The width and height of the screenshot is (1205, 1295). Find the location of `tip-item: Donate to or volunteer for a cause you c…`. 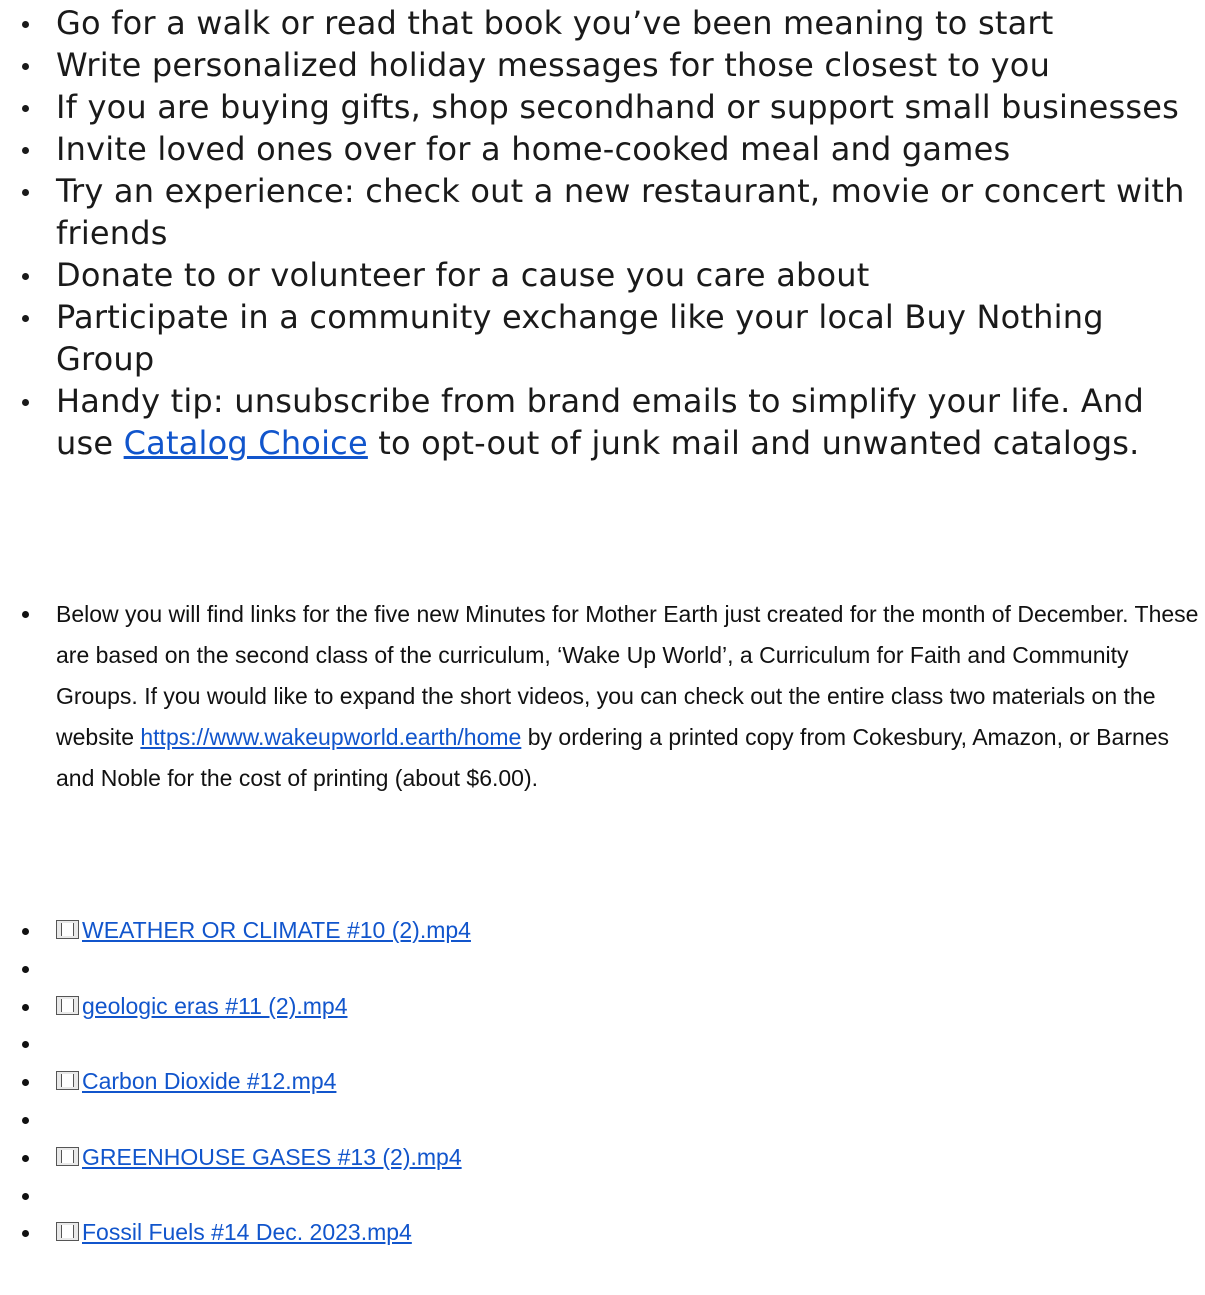

tip-item: Donate to or volunteer for a cause you c… is located at coordinates (600, 275).